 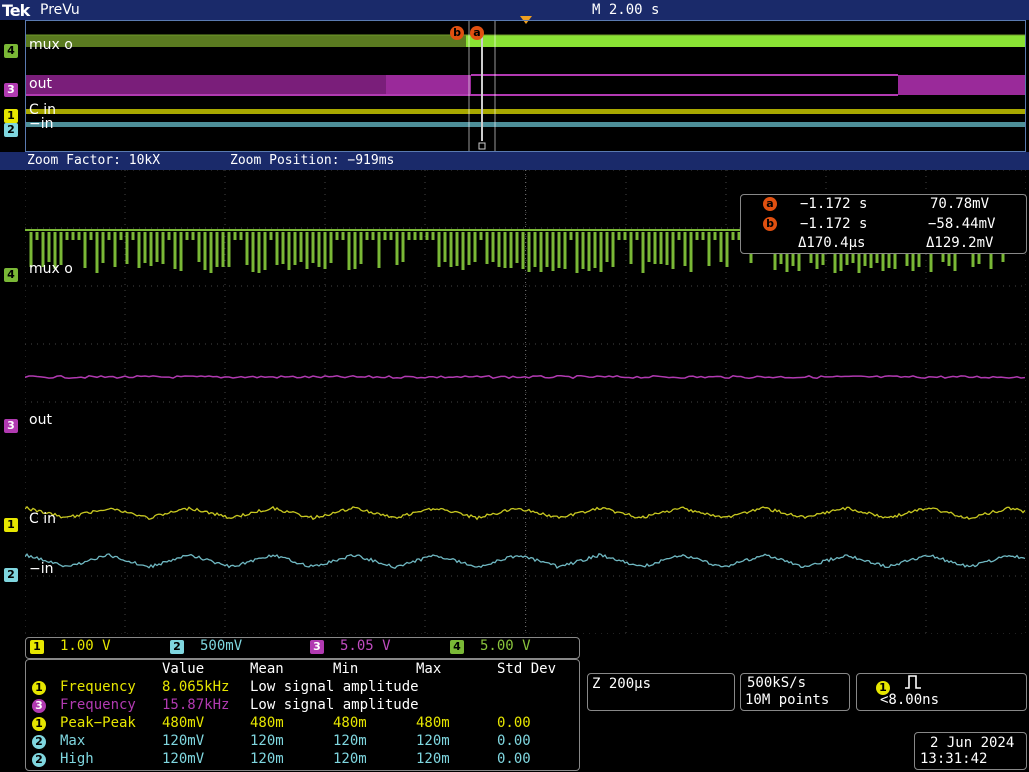 I want to click on ch3-scale: 3 5.05 V, so click(x=350, y=646).